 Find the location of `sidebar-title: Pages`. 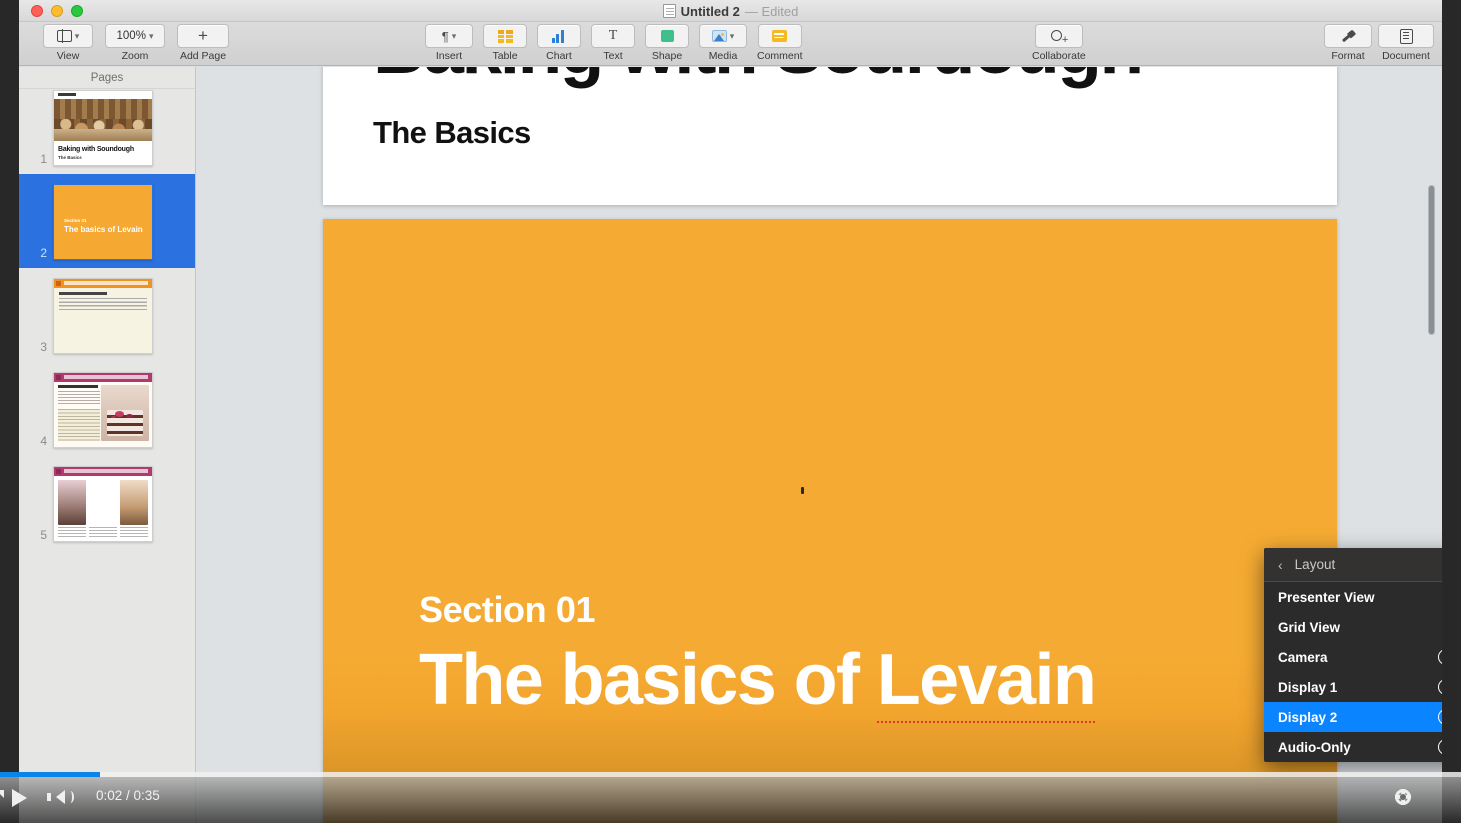

sidebar-title: Pages is located at coordinates (107, 78).